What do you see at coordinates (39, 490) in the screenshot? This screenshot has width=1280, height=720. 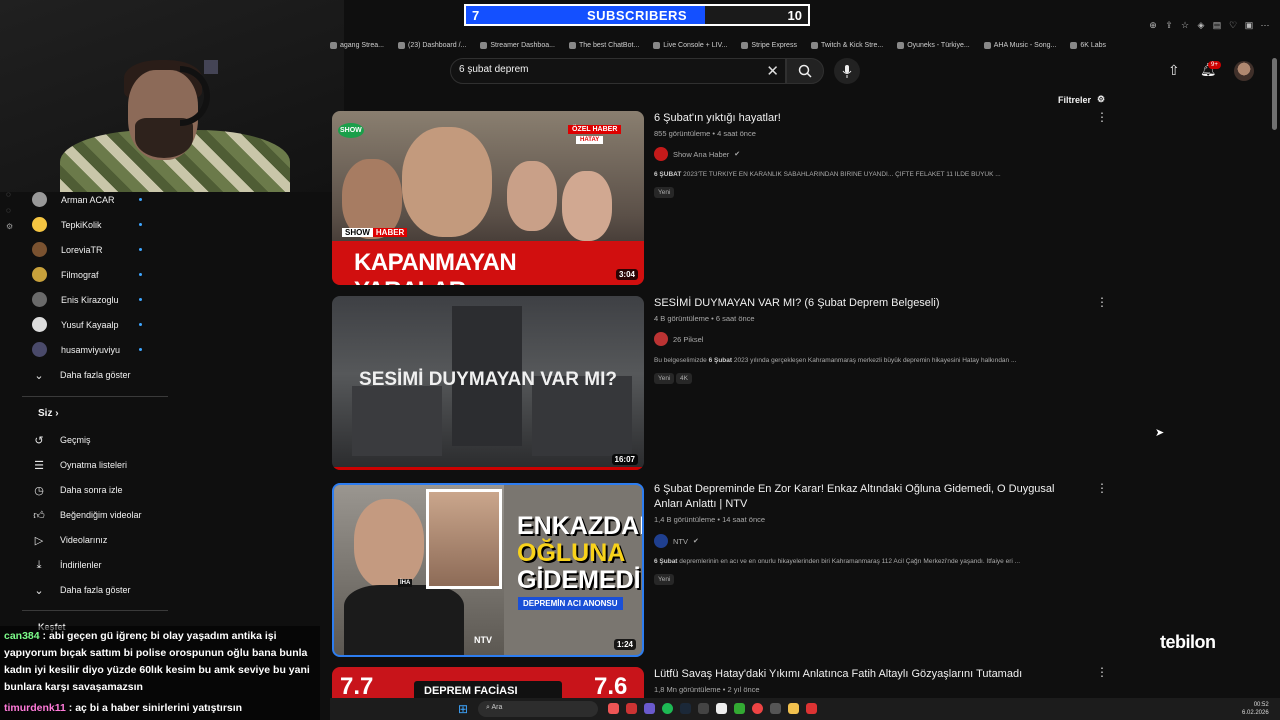 I see `watch-later-icon: ◷` at bounding box center [39, 490].